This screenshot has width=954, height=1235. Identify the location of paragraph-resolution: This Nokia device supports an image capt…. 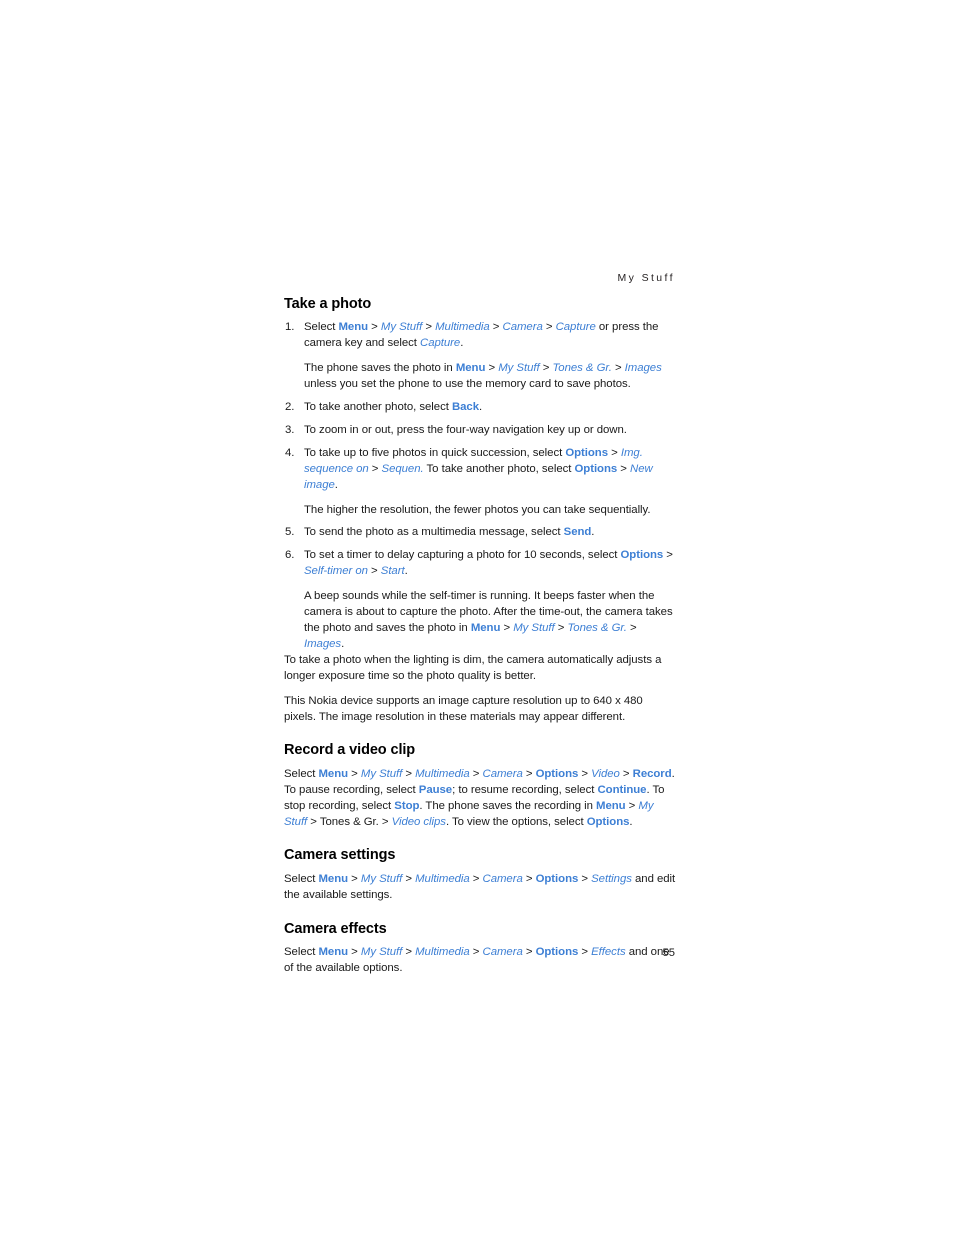
(463, 708).